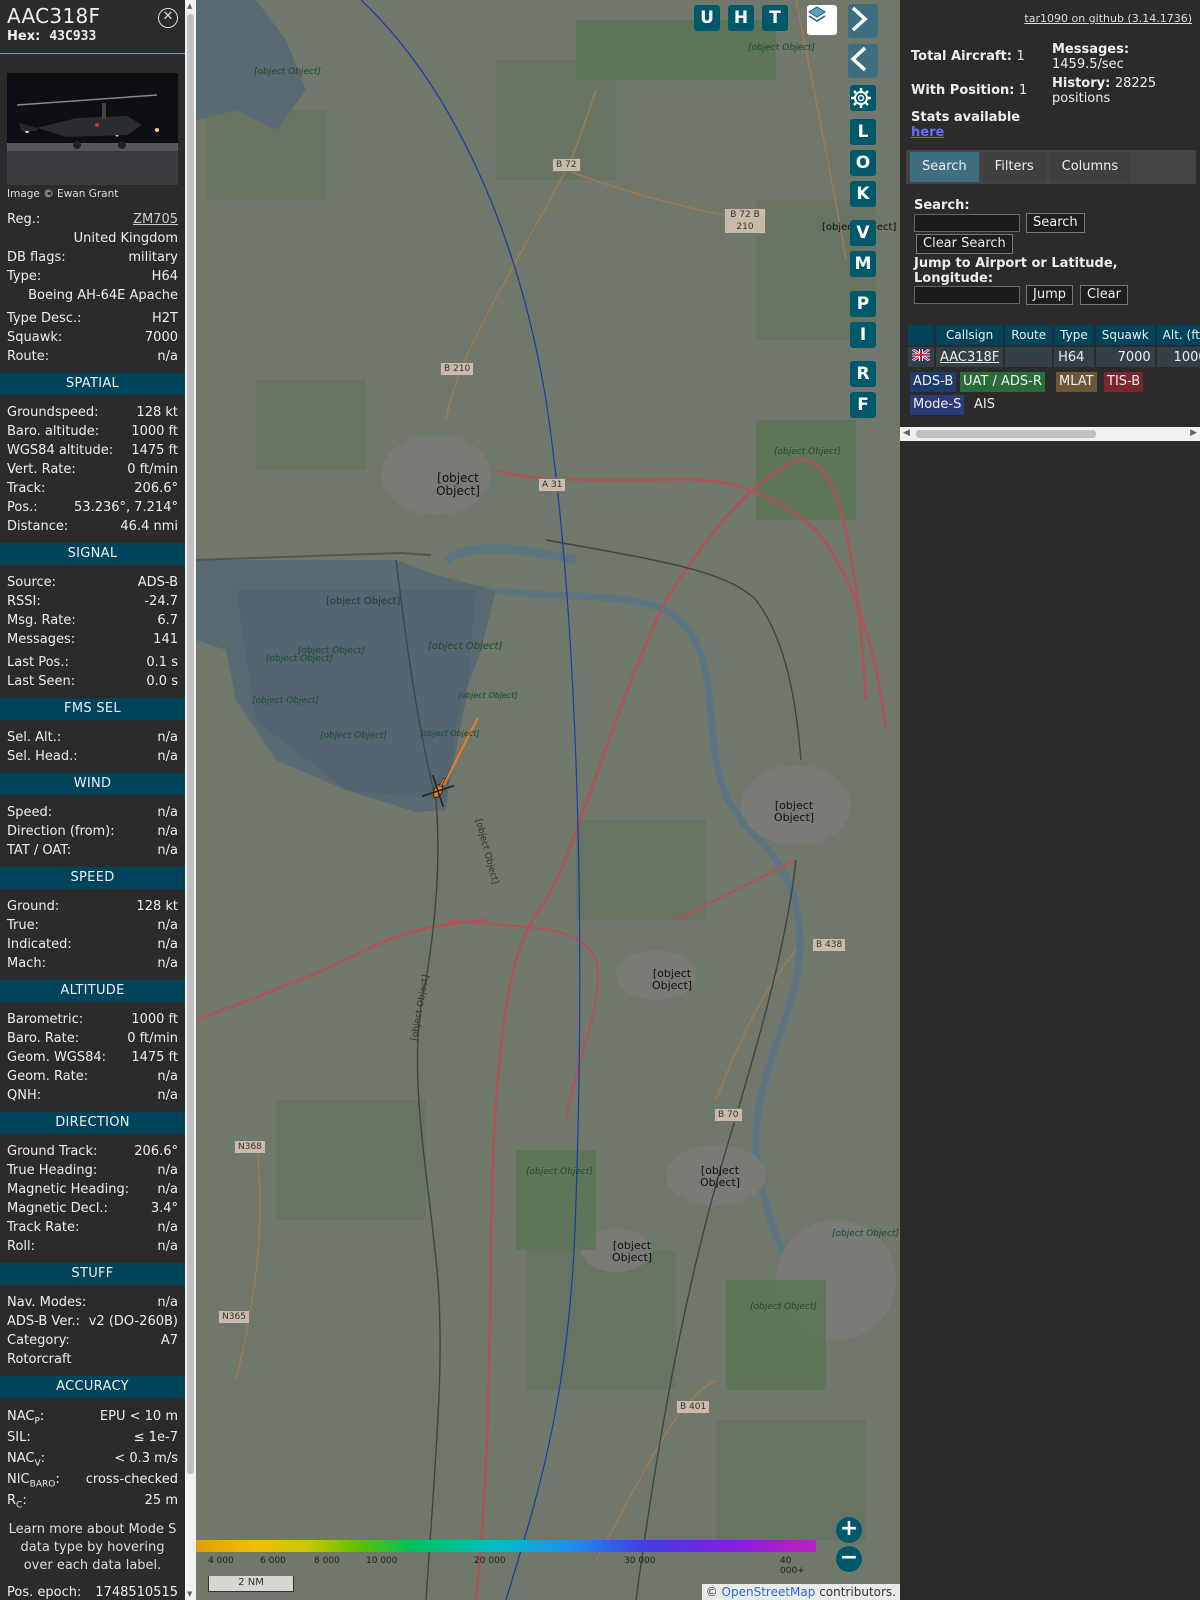 Image resolution: width=1200 pixels, height=1600 pixels. I want to click on info-label: Direction (from):, so click(61, 831).